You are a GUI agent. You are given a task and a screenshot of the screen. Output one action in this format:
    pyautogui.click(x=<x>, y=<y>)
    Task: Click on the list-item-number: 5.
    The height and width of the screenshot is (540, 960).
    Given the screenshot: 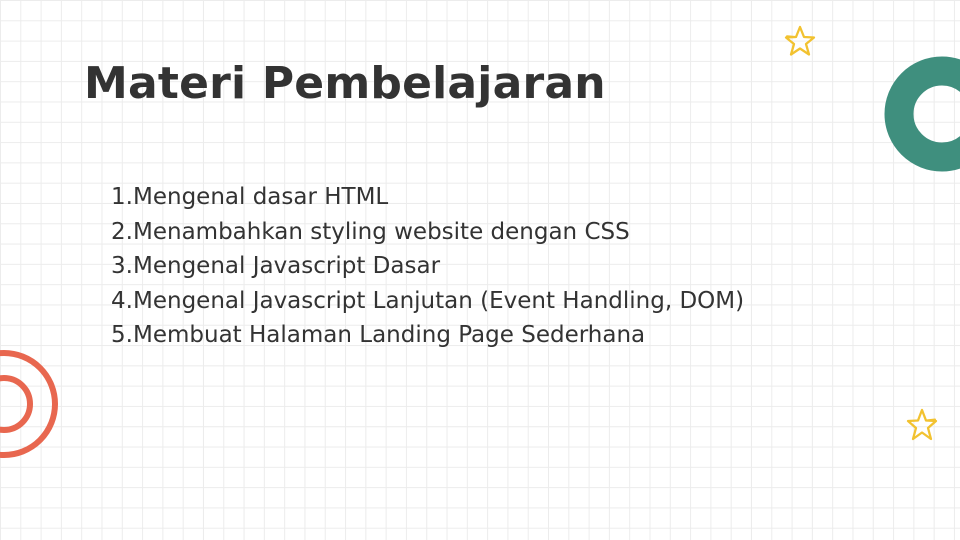 What is the action you would take?
    pyautogui.click(x=122, y=335)
    